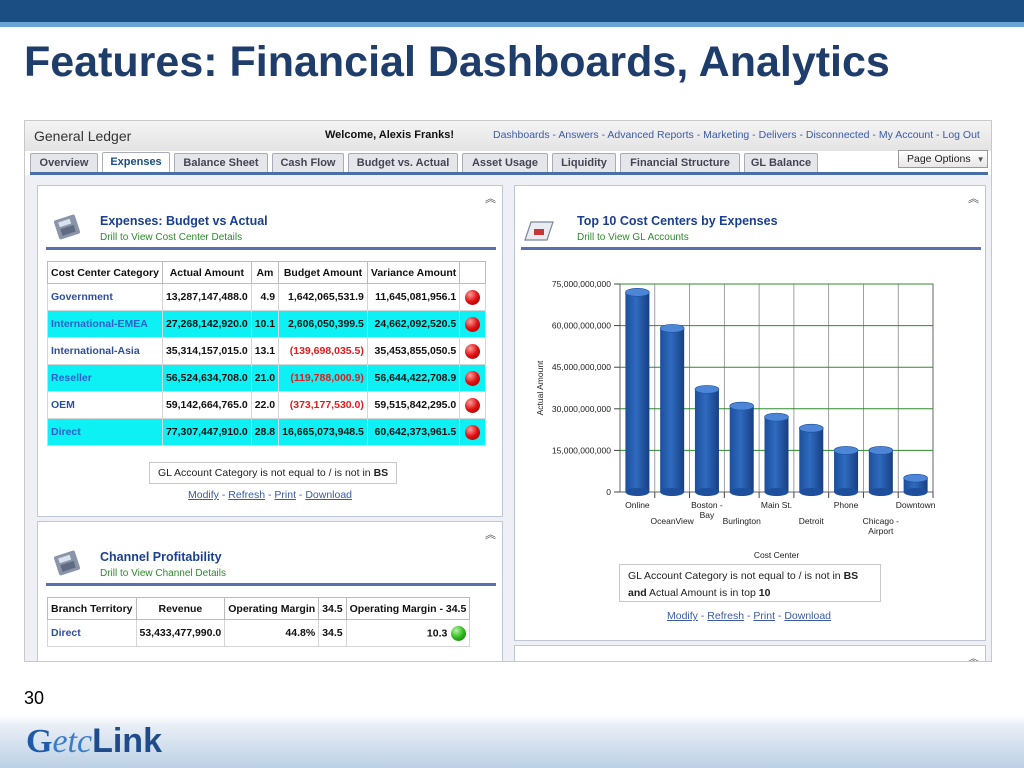  What do you see at coordinates (521, 135) in the screenshot?
I see `nav-link-dashboards: Dashboards` at bounding box center [521, 135].